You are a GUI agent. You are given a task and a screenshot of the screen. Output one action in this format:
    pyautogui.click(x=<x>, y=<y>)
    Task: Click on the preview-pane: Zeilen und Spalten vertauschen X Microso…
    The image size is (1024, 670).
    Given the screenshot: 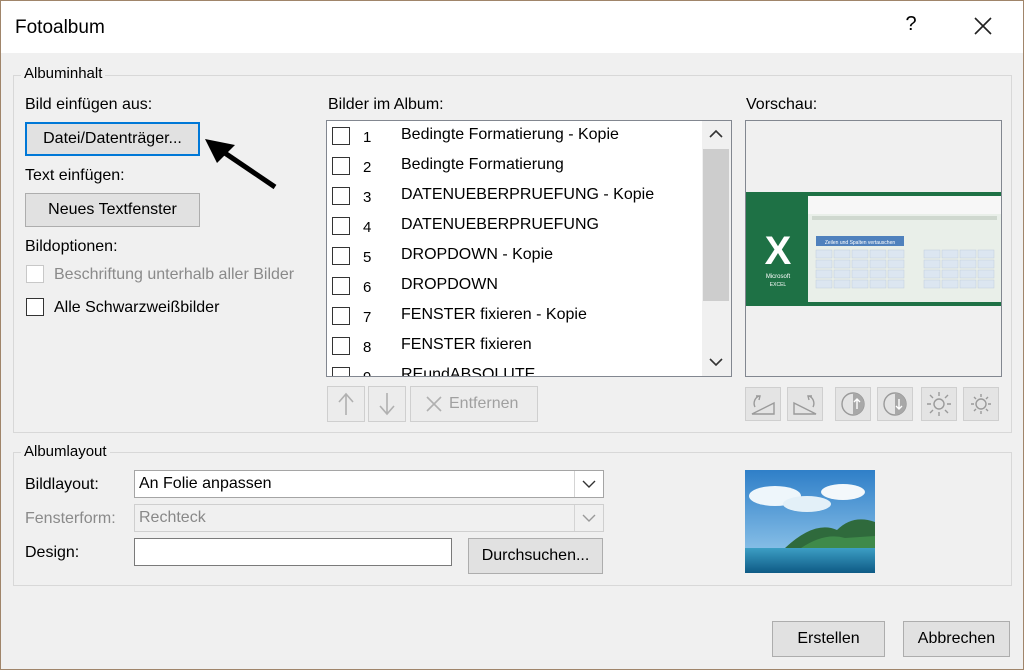 What is the action you would take?
    pyautogui.click(x=873, y=248)
    